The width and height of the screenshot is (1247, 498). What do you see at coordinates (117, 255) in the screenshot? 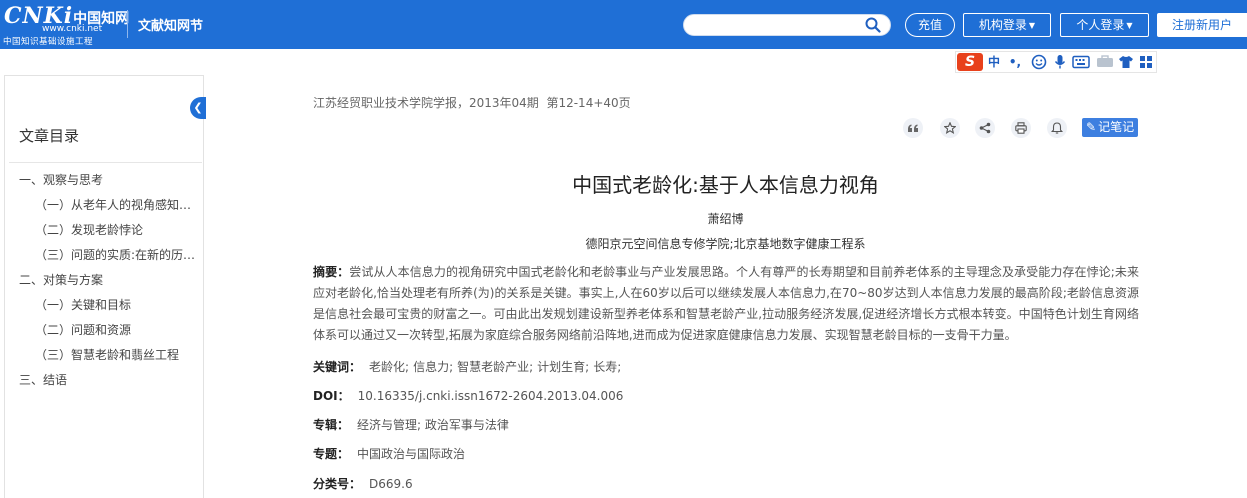
I see `toc-item: （三）问题的实质:在新的历史条件下` at bounding box center [117, 255].